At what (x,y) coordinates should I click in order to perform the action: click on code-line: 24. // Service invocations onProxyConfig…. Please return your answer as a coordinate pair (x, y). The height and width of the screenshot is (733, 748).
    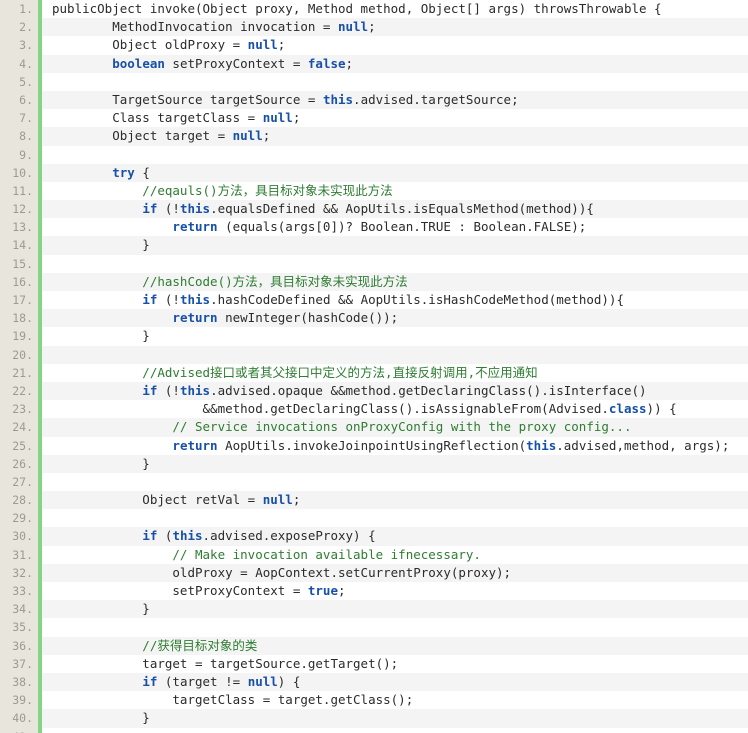
    Looking at the image, I should click on (374, 427).